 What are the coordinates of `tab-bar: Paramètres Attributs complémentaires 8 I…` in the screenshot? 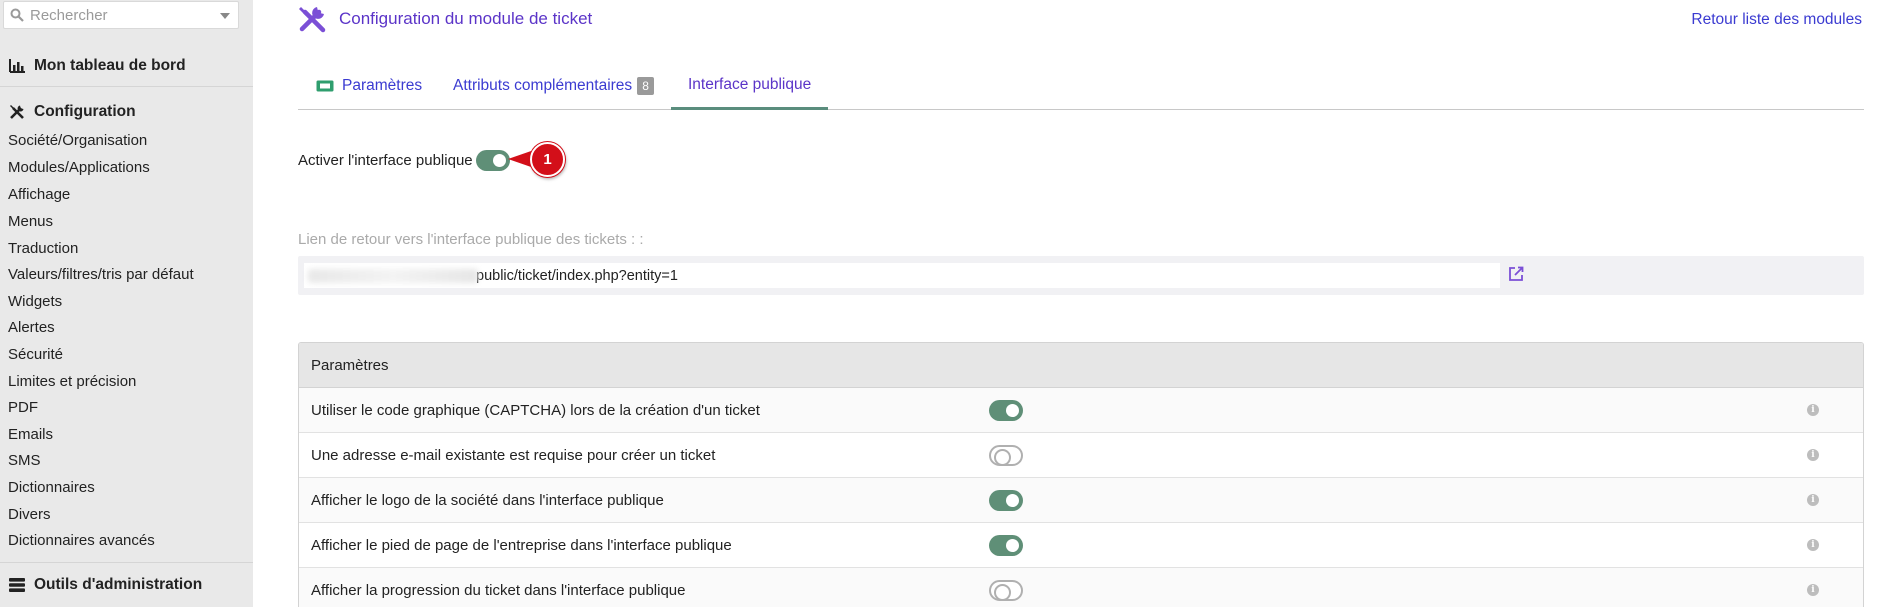 It's located at (1081, 86).